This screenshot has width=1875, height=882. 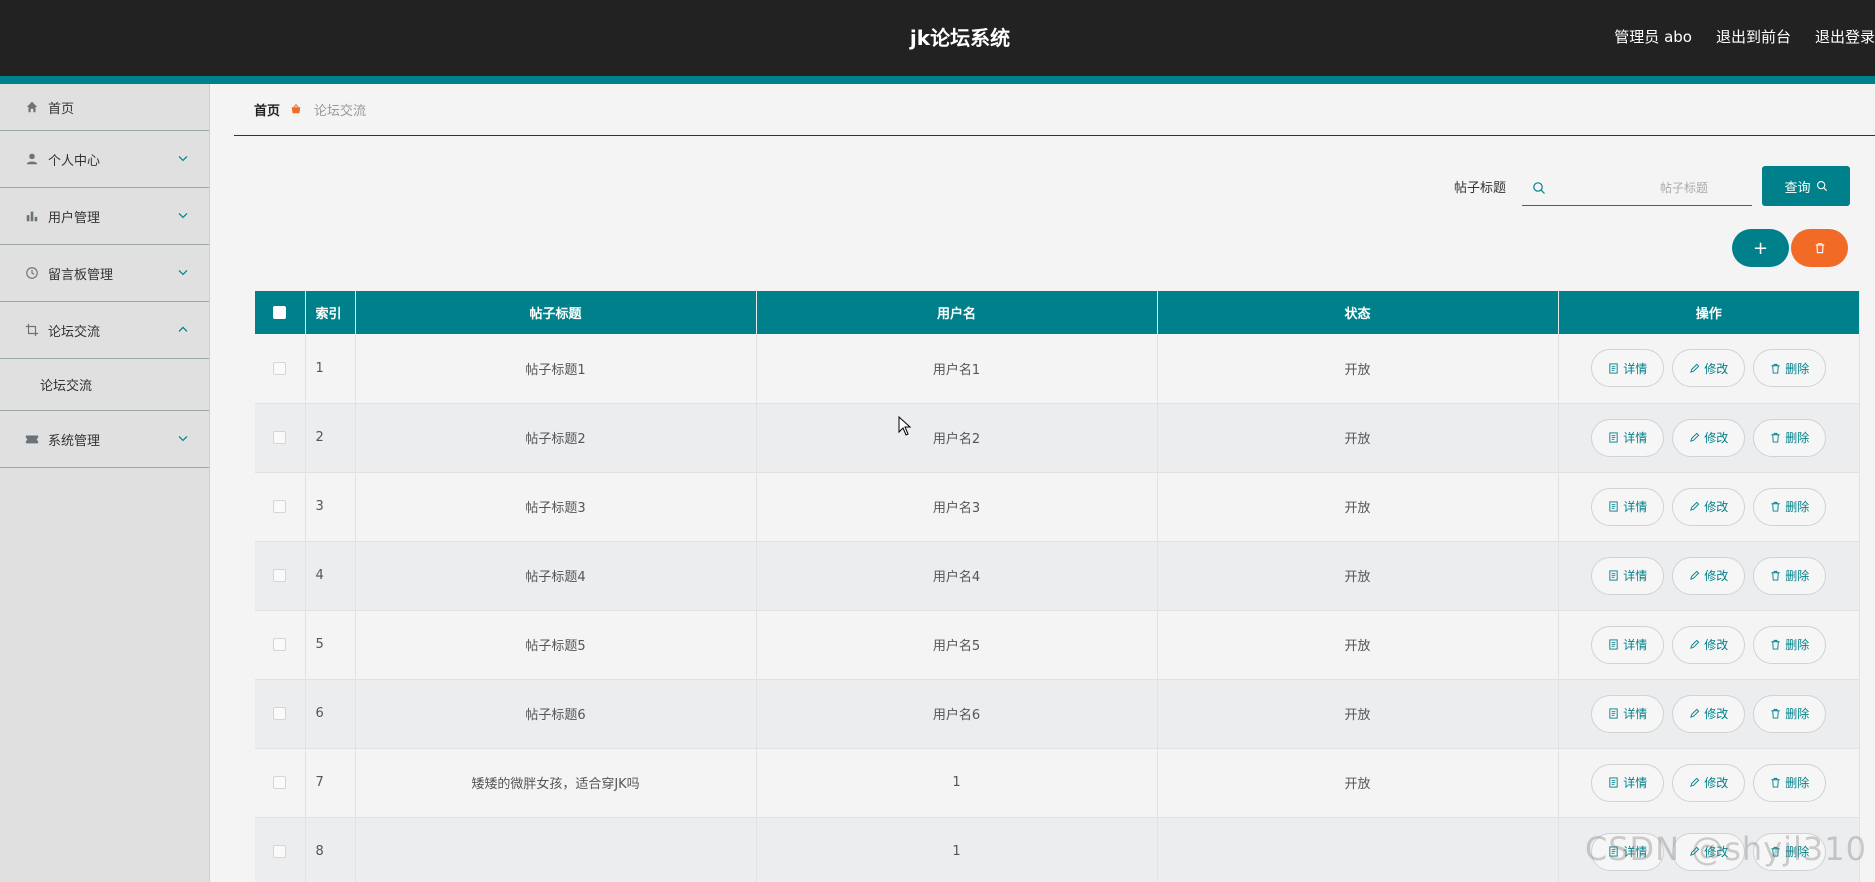 What do you see at coordinates (104, 439) in the screenshot?
I see `sidebar-item-system: 系统管理` at bounding box center [104, 439].